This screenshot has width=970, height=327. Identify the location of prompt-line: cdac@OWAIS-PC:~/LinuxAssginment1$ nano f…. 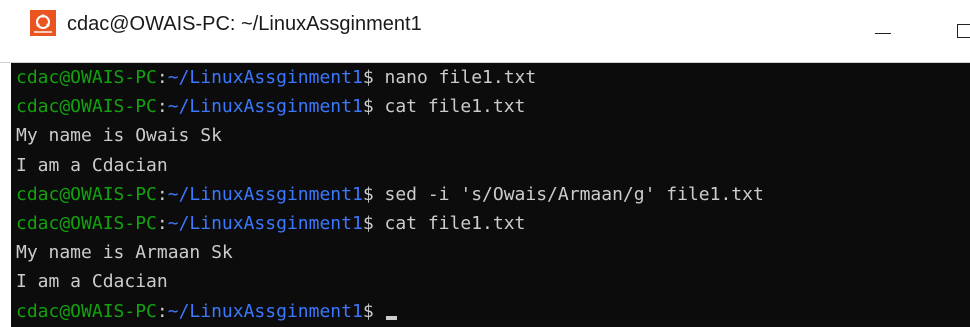
(493, 77).